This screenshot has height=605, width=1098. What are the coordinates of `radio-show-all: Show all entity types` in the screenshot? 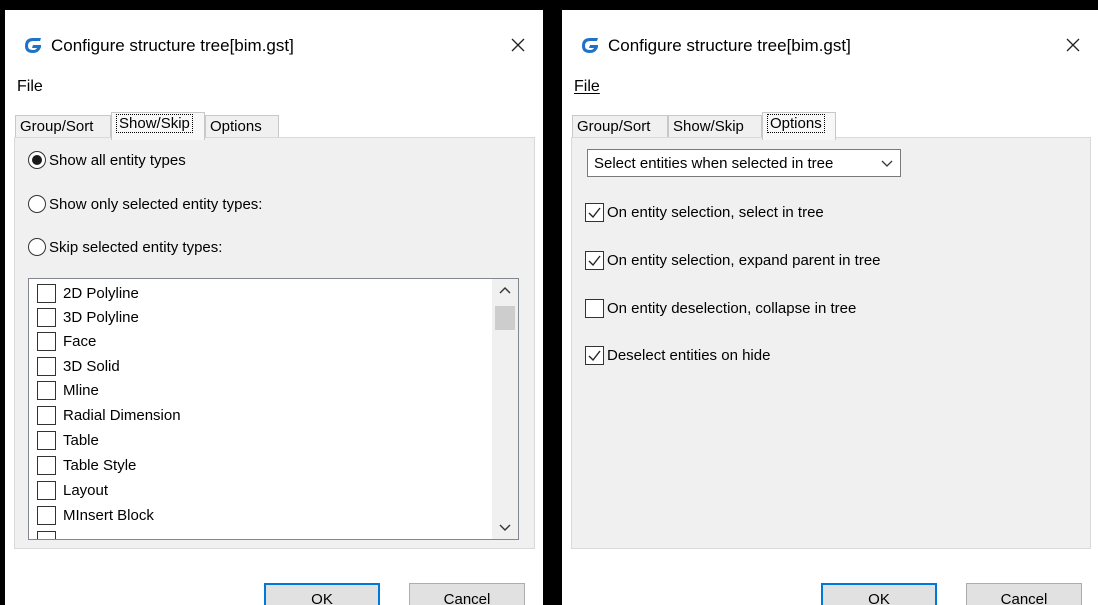 It's located at (107, 160).